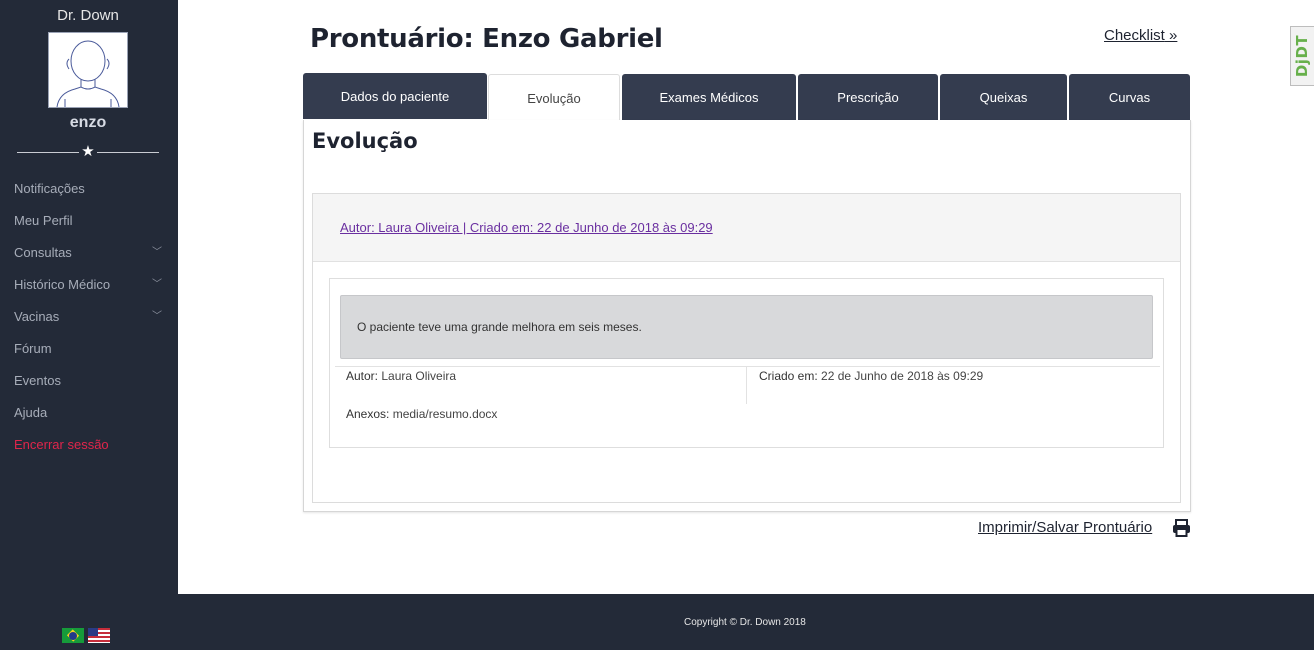 This screenshot has height=650, width=1314. Describe the element at coordinates (88, 122) in the screenshot. I see `username: enzo` at that location.